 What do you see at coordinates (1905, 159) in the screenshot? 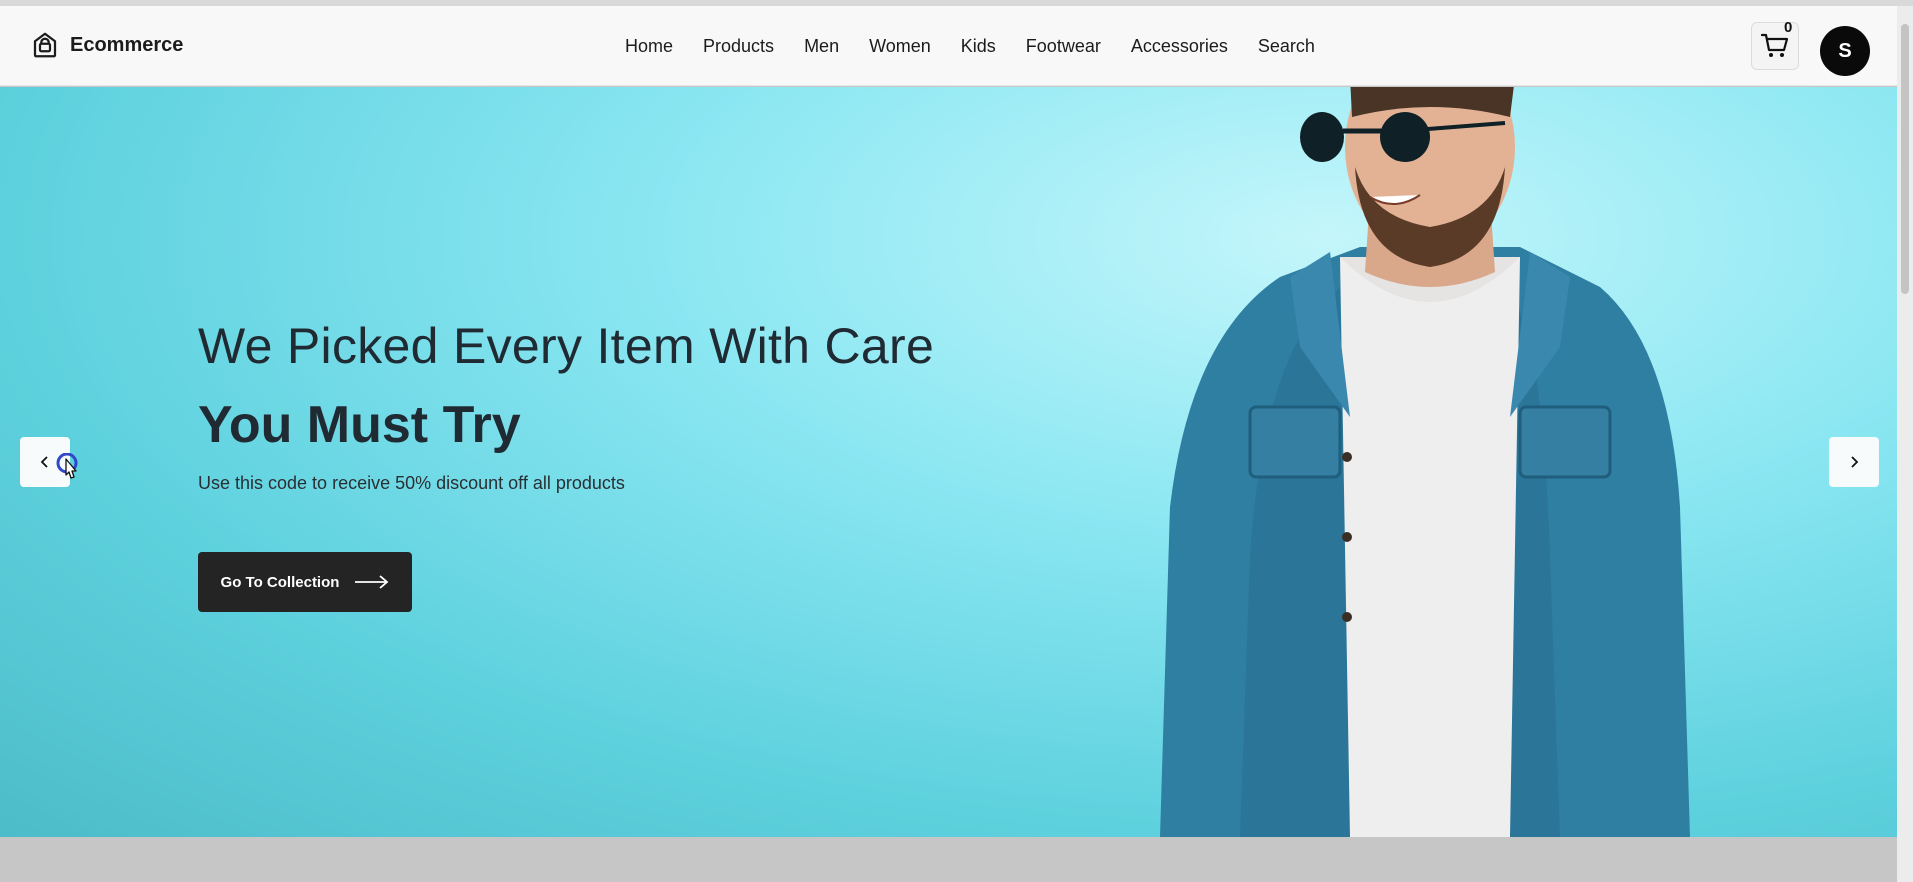
I see `scrollbar-thumb` at bounding box center [1905, 159].